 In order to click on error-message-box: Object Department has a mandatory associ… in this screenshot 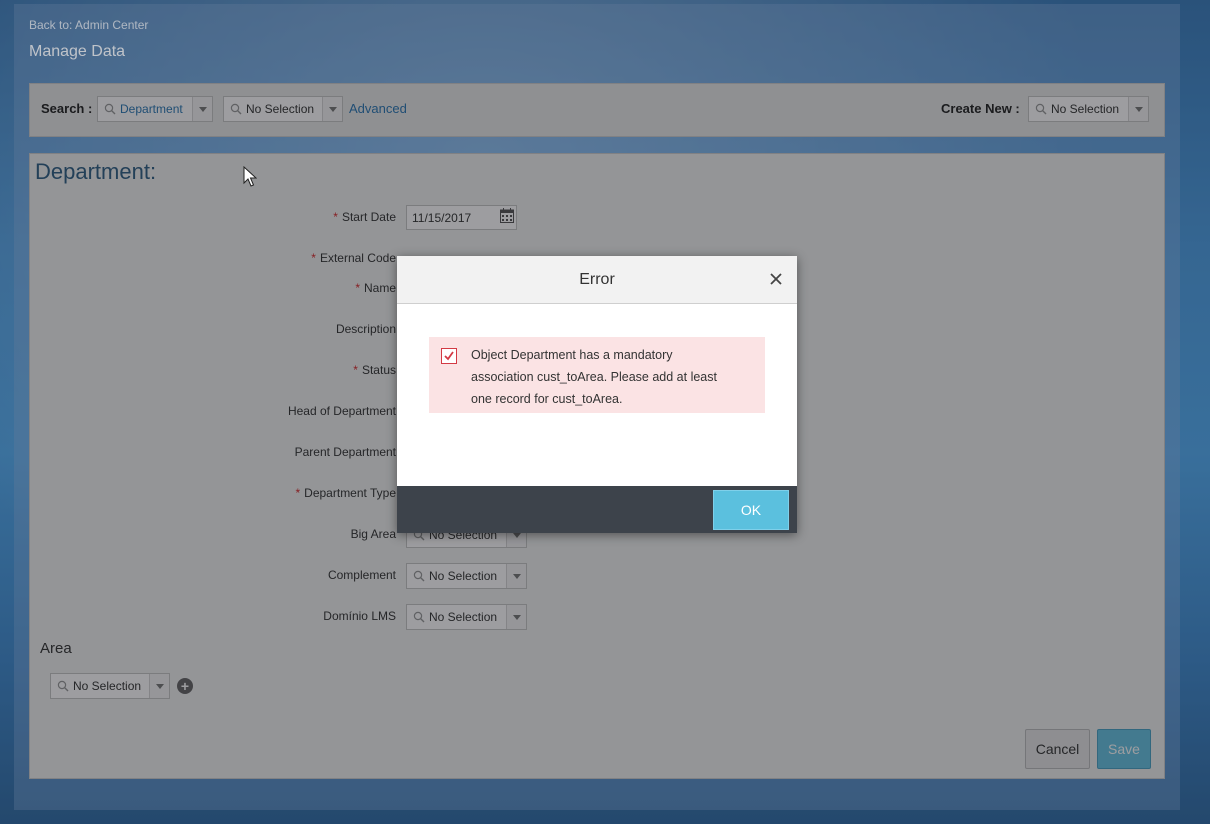, I will do `click(597, 375)`.